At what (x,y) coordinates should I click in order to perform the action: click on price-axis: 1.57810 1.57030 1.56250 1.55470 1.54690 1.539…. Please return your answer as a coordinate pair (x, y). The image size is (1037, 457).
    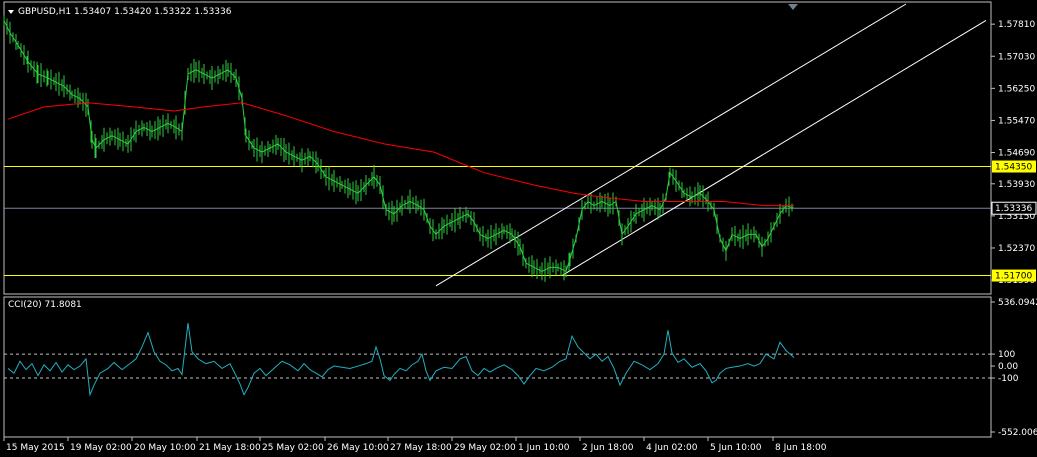
    Looking at the image, I should click on (1013, 153).